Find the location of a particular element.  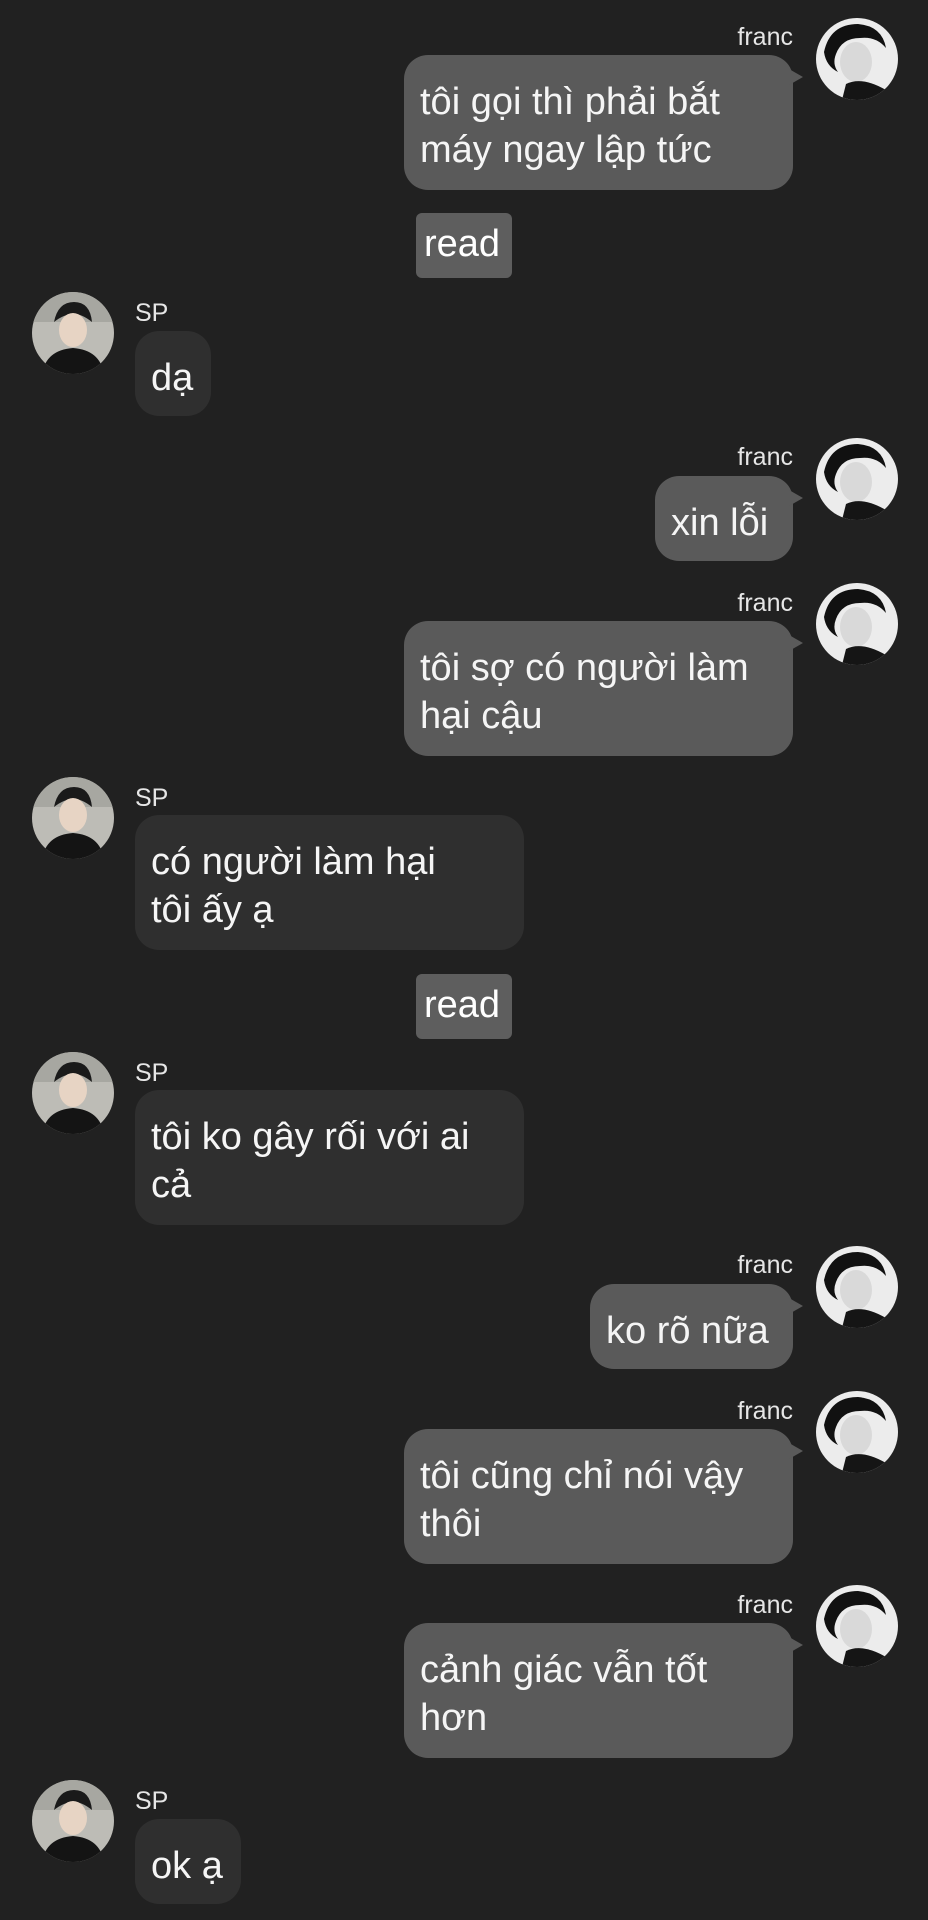

message-bubble-incoming: tôi ko gây rối với ai cả is located at coordinates (329, 1157).